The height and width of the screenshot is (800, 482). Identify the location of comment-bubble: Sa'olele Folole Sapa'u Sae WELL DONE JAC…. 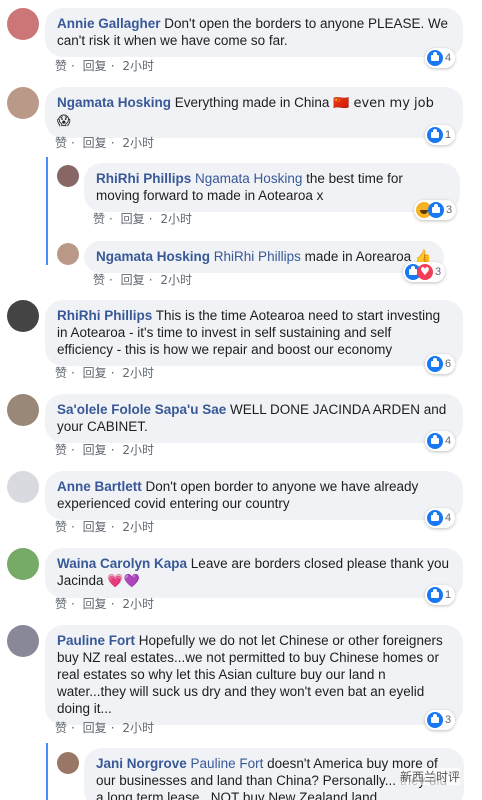
(254, 418).